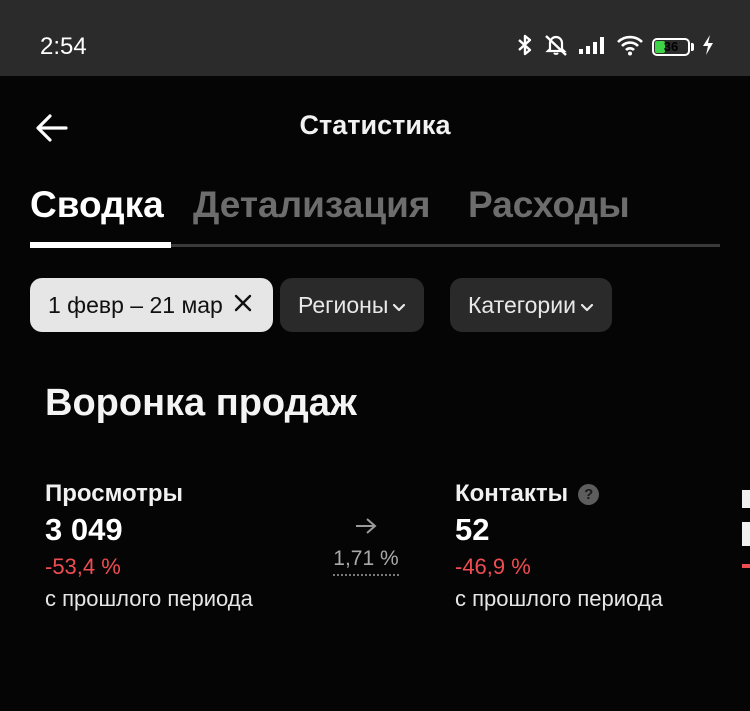 The height and width of the screenshot is (711, 750). I want to click on conversion-value: 1,71 %, so click(366, 561).